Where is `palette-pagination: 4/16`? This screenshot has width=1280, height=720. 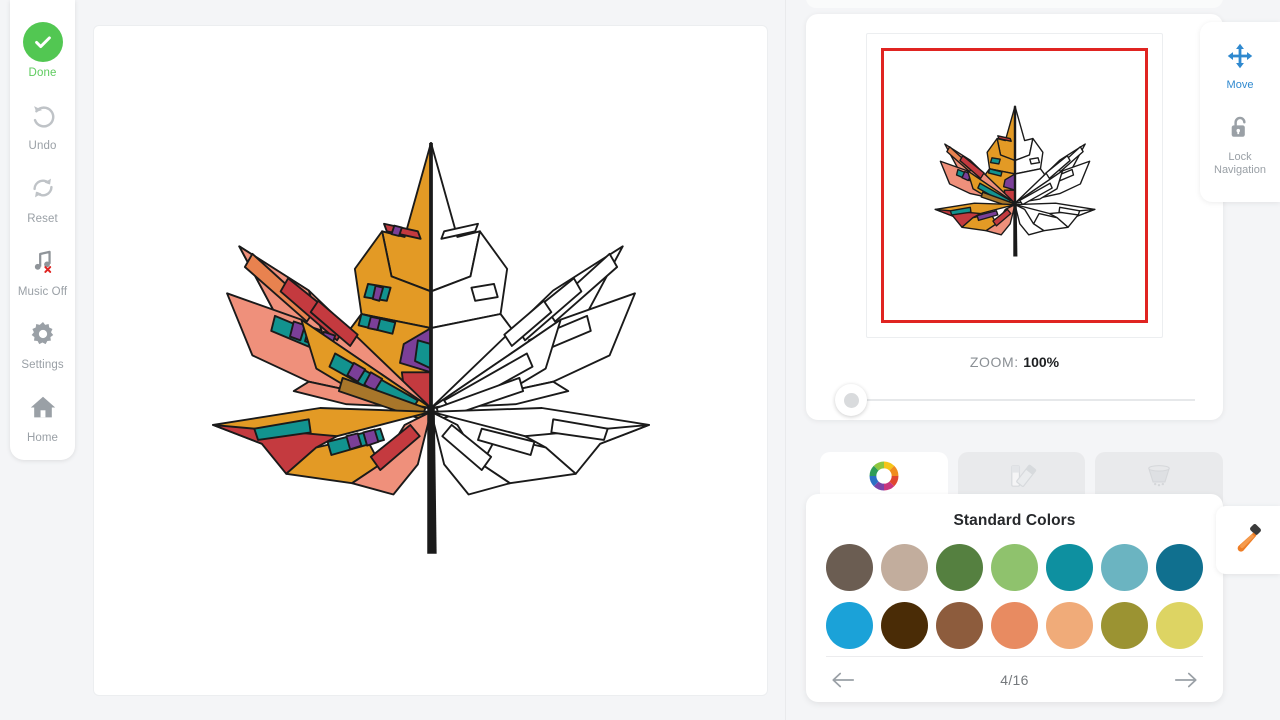
palette-pagination: 4/16 is located at coordinates (1014, 679).